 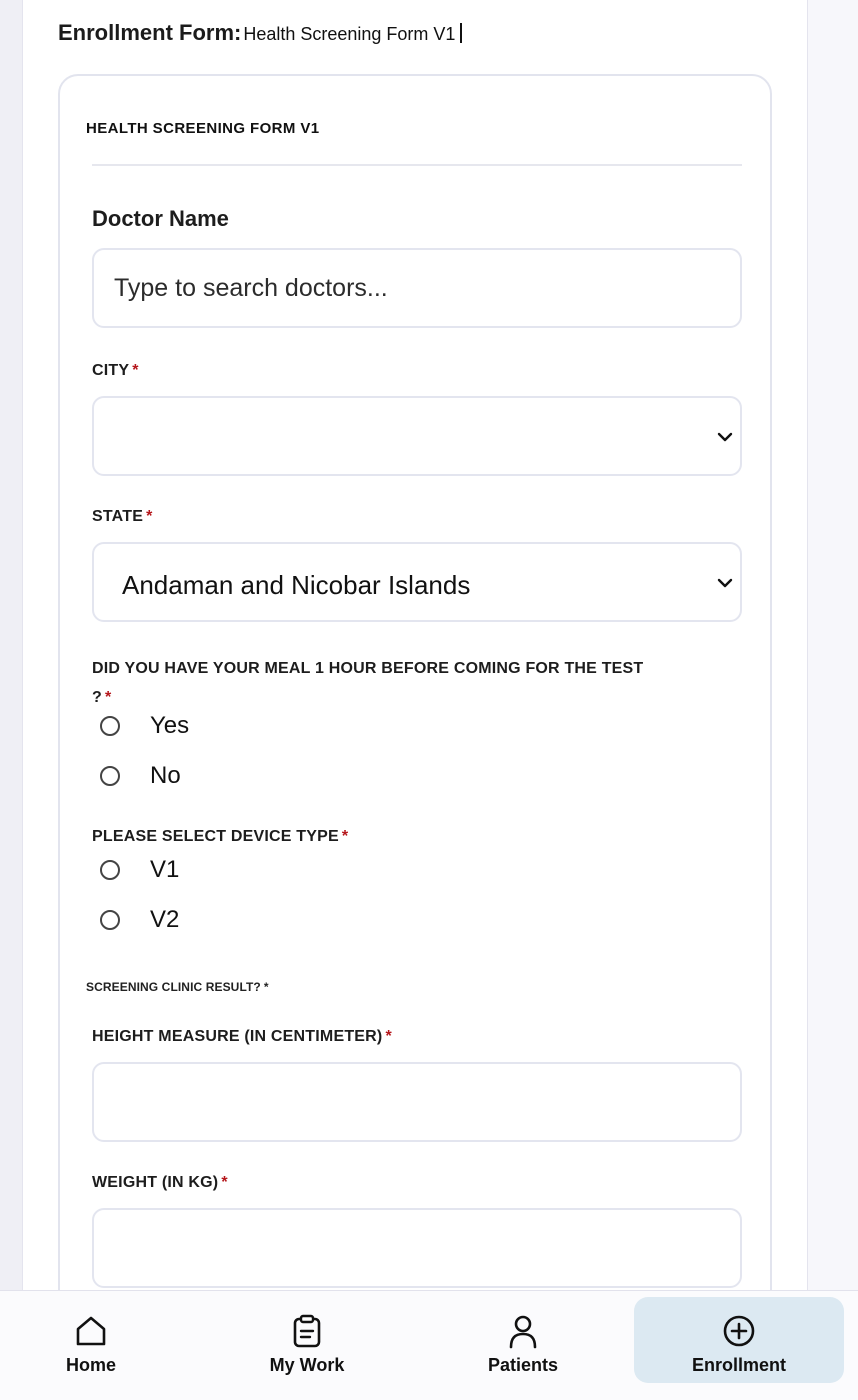 What do you see at coordinates (417, 165) in the screenshot?
I see `divider` at bounding box center [417, 165].